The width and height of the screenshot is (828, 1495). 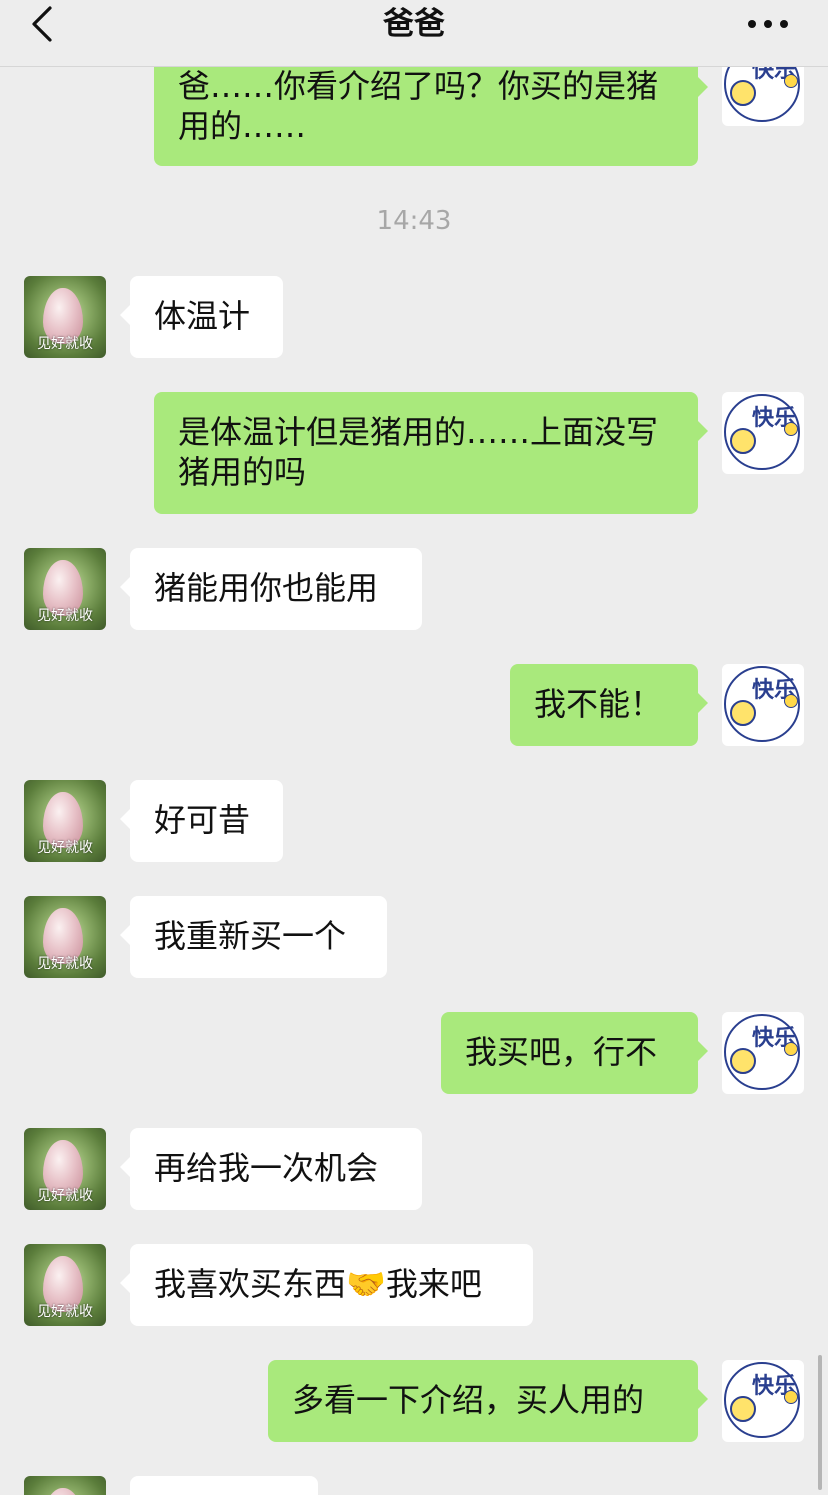 What do you see at coordinates (65, 1485) in the screenshot?
I see `avatar-dad` at bounding box center [65, 1485].